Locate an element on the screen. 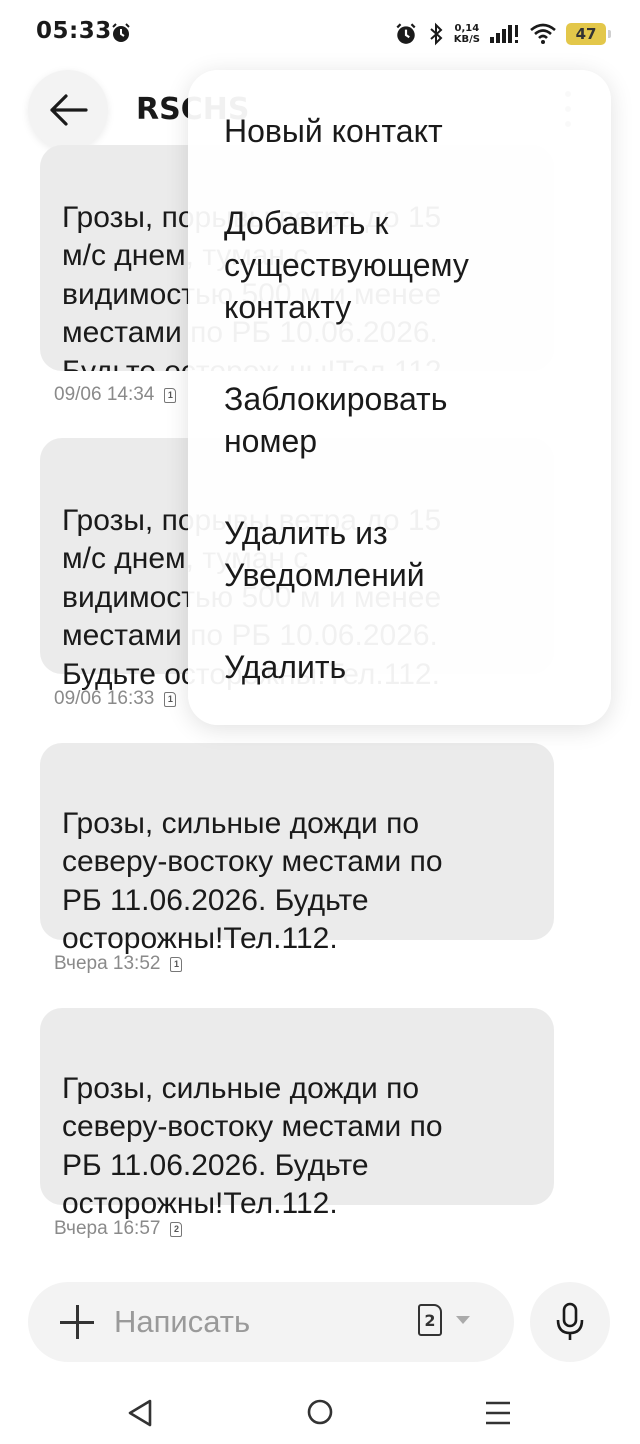  bluetooth-icon is located at coordinates (436, 34).